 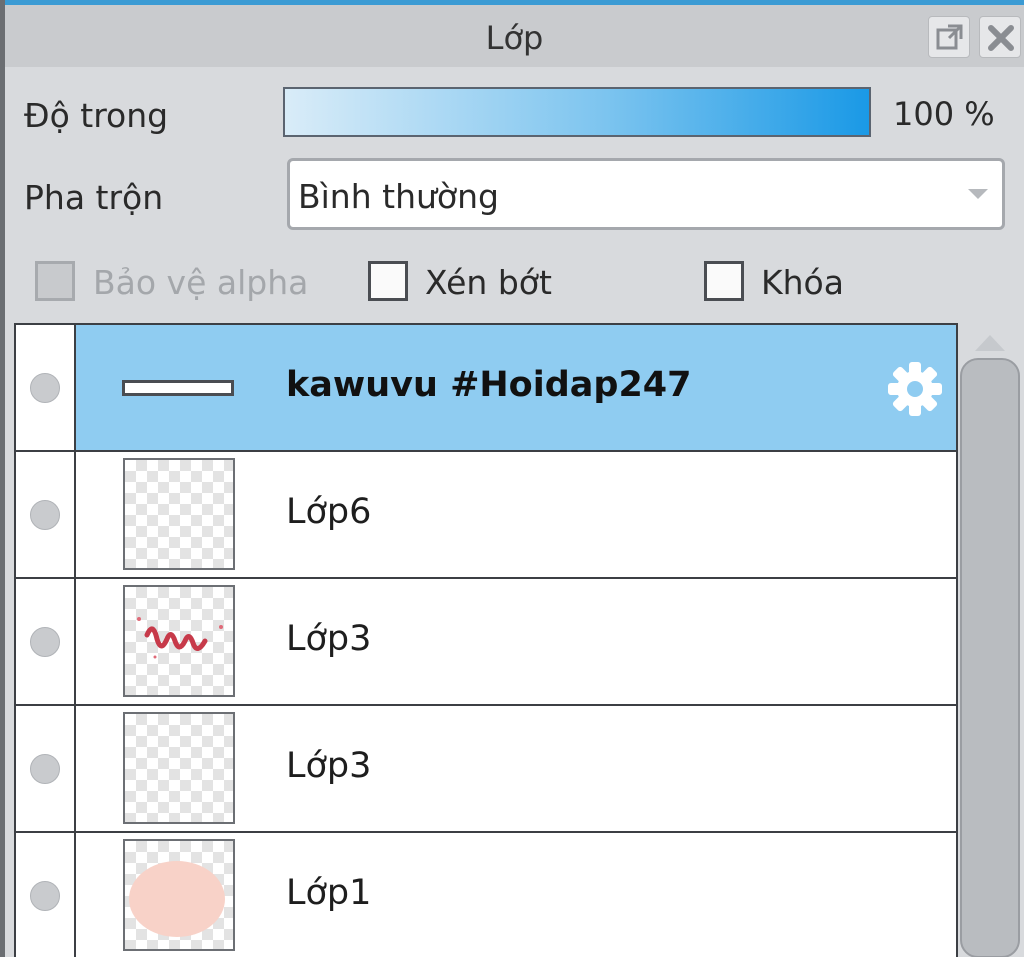 What do you see at coordinates (55, 281) in the screenshot?
I see `protect-alpha-checkbox` at bounding box center [55, 281].